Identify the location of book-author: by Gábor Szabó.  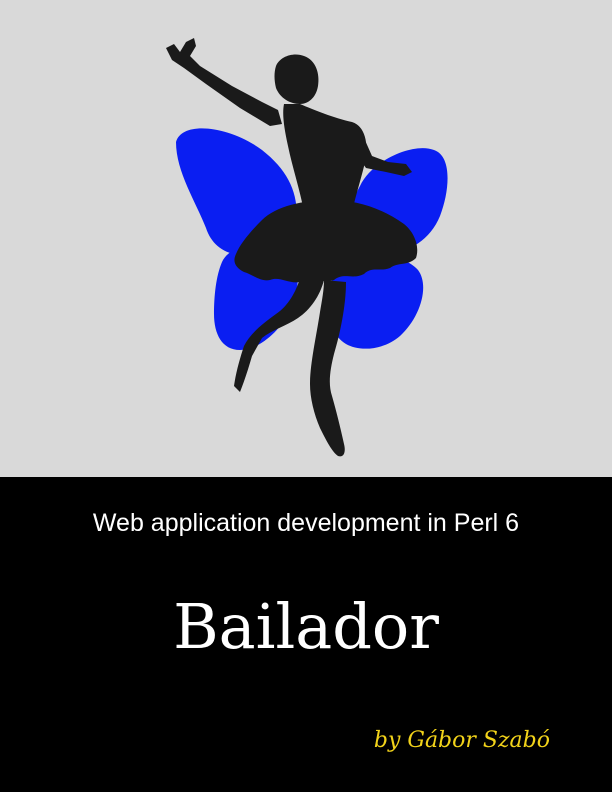
(461, 740).